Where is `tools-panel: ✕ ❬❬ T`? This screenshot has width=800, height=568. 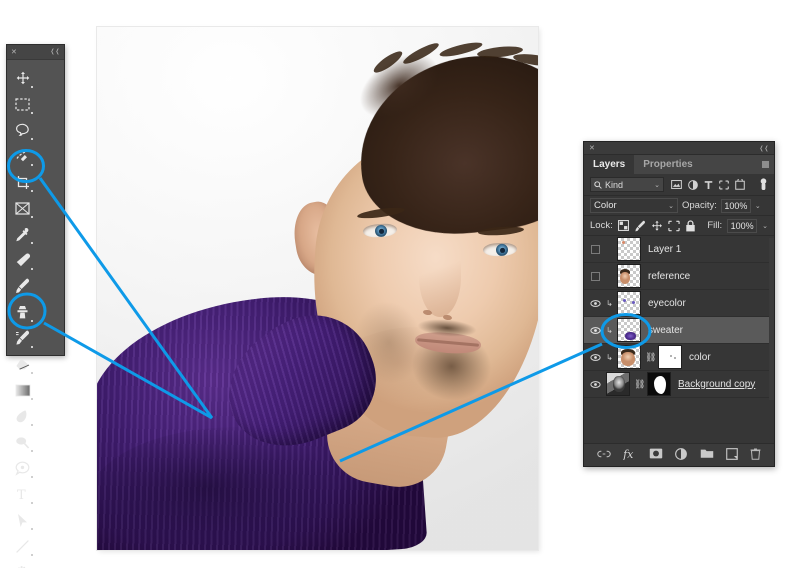 tools-panel: ✕ ❬❬ T is located at coordinates (35, 306).